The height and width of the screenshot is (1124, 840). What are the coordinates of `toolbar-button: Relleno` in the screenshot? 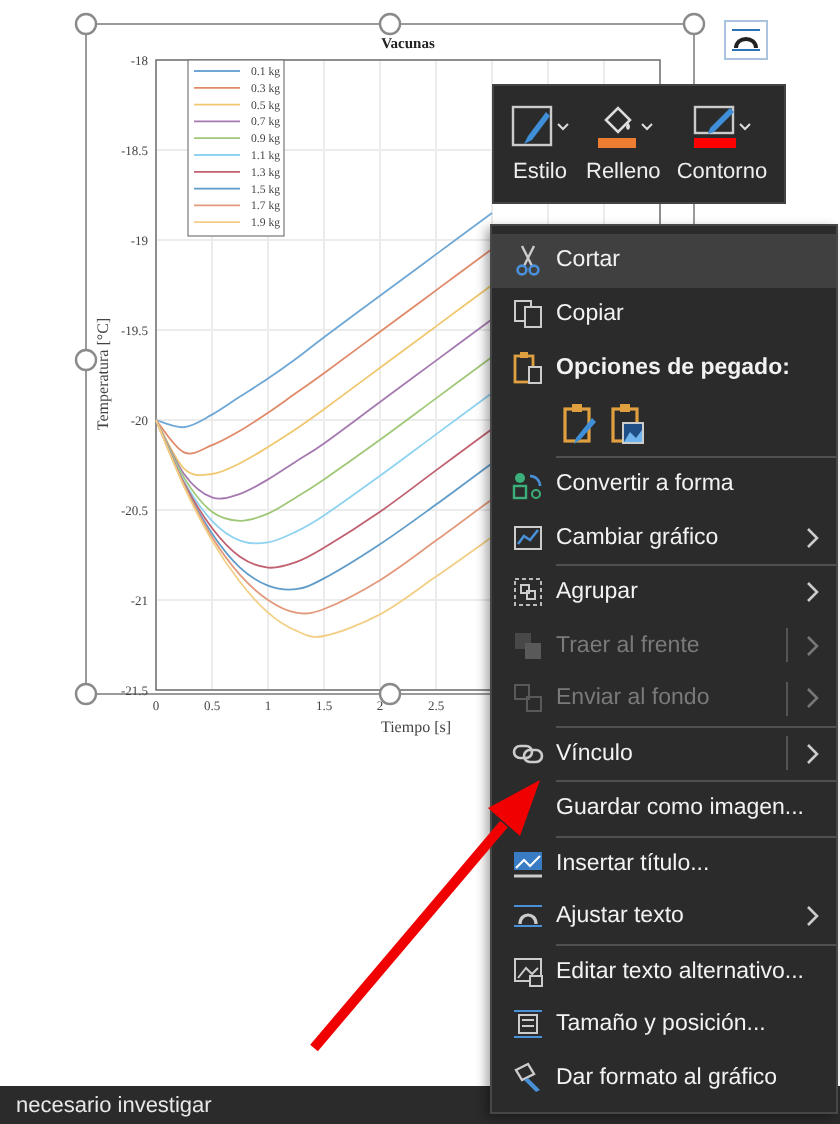 It's located at (623, 144).